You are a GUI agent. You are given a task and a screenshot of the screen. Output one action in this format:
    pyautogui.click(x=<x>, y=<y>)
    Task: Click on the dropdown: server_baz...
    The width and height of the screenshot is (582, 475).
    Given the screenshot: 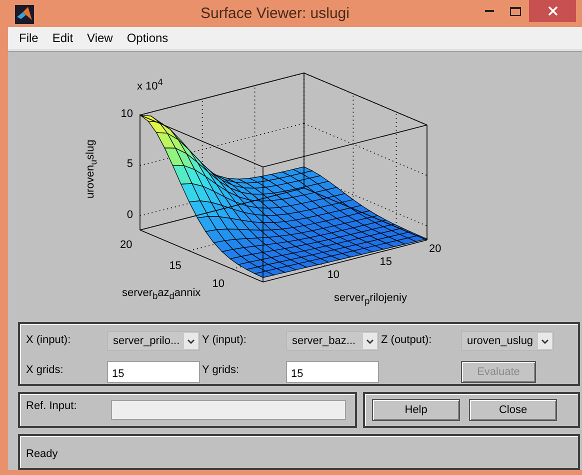 What is the action you would take?
    pyautogui.click(x=332, y=341)
    